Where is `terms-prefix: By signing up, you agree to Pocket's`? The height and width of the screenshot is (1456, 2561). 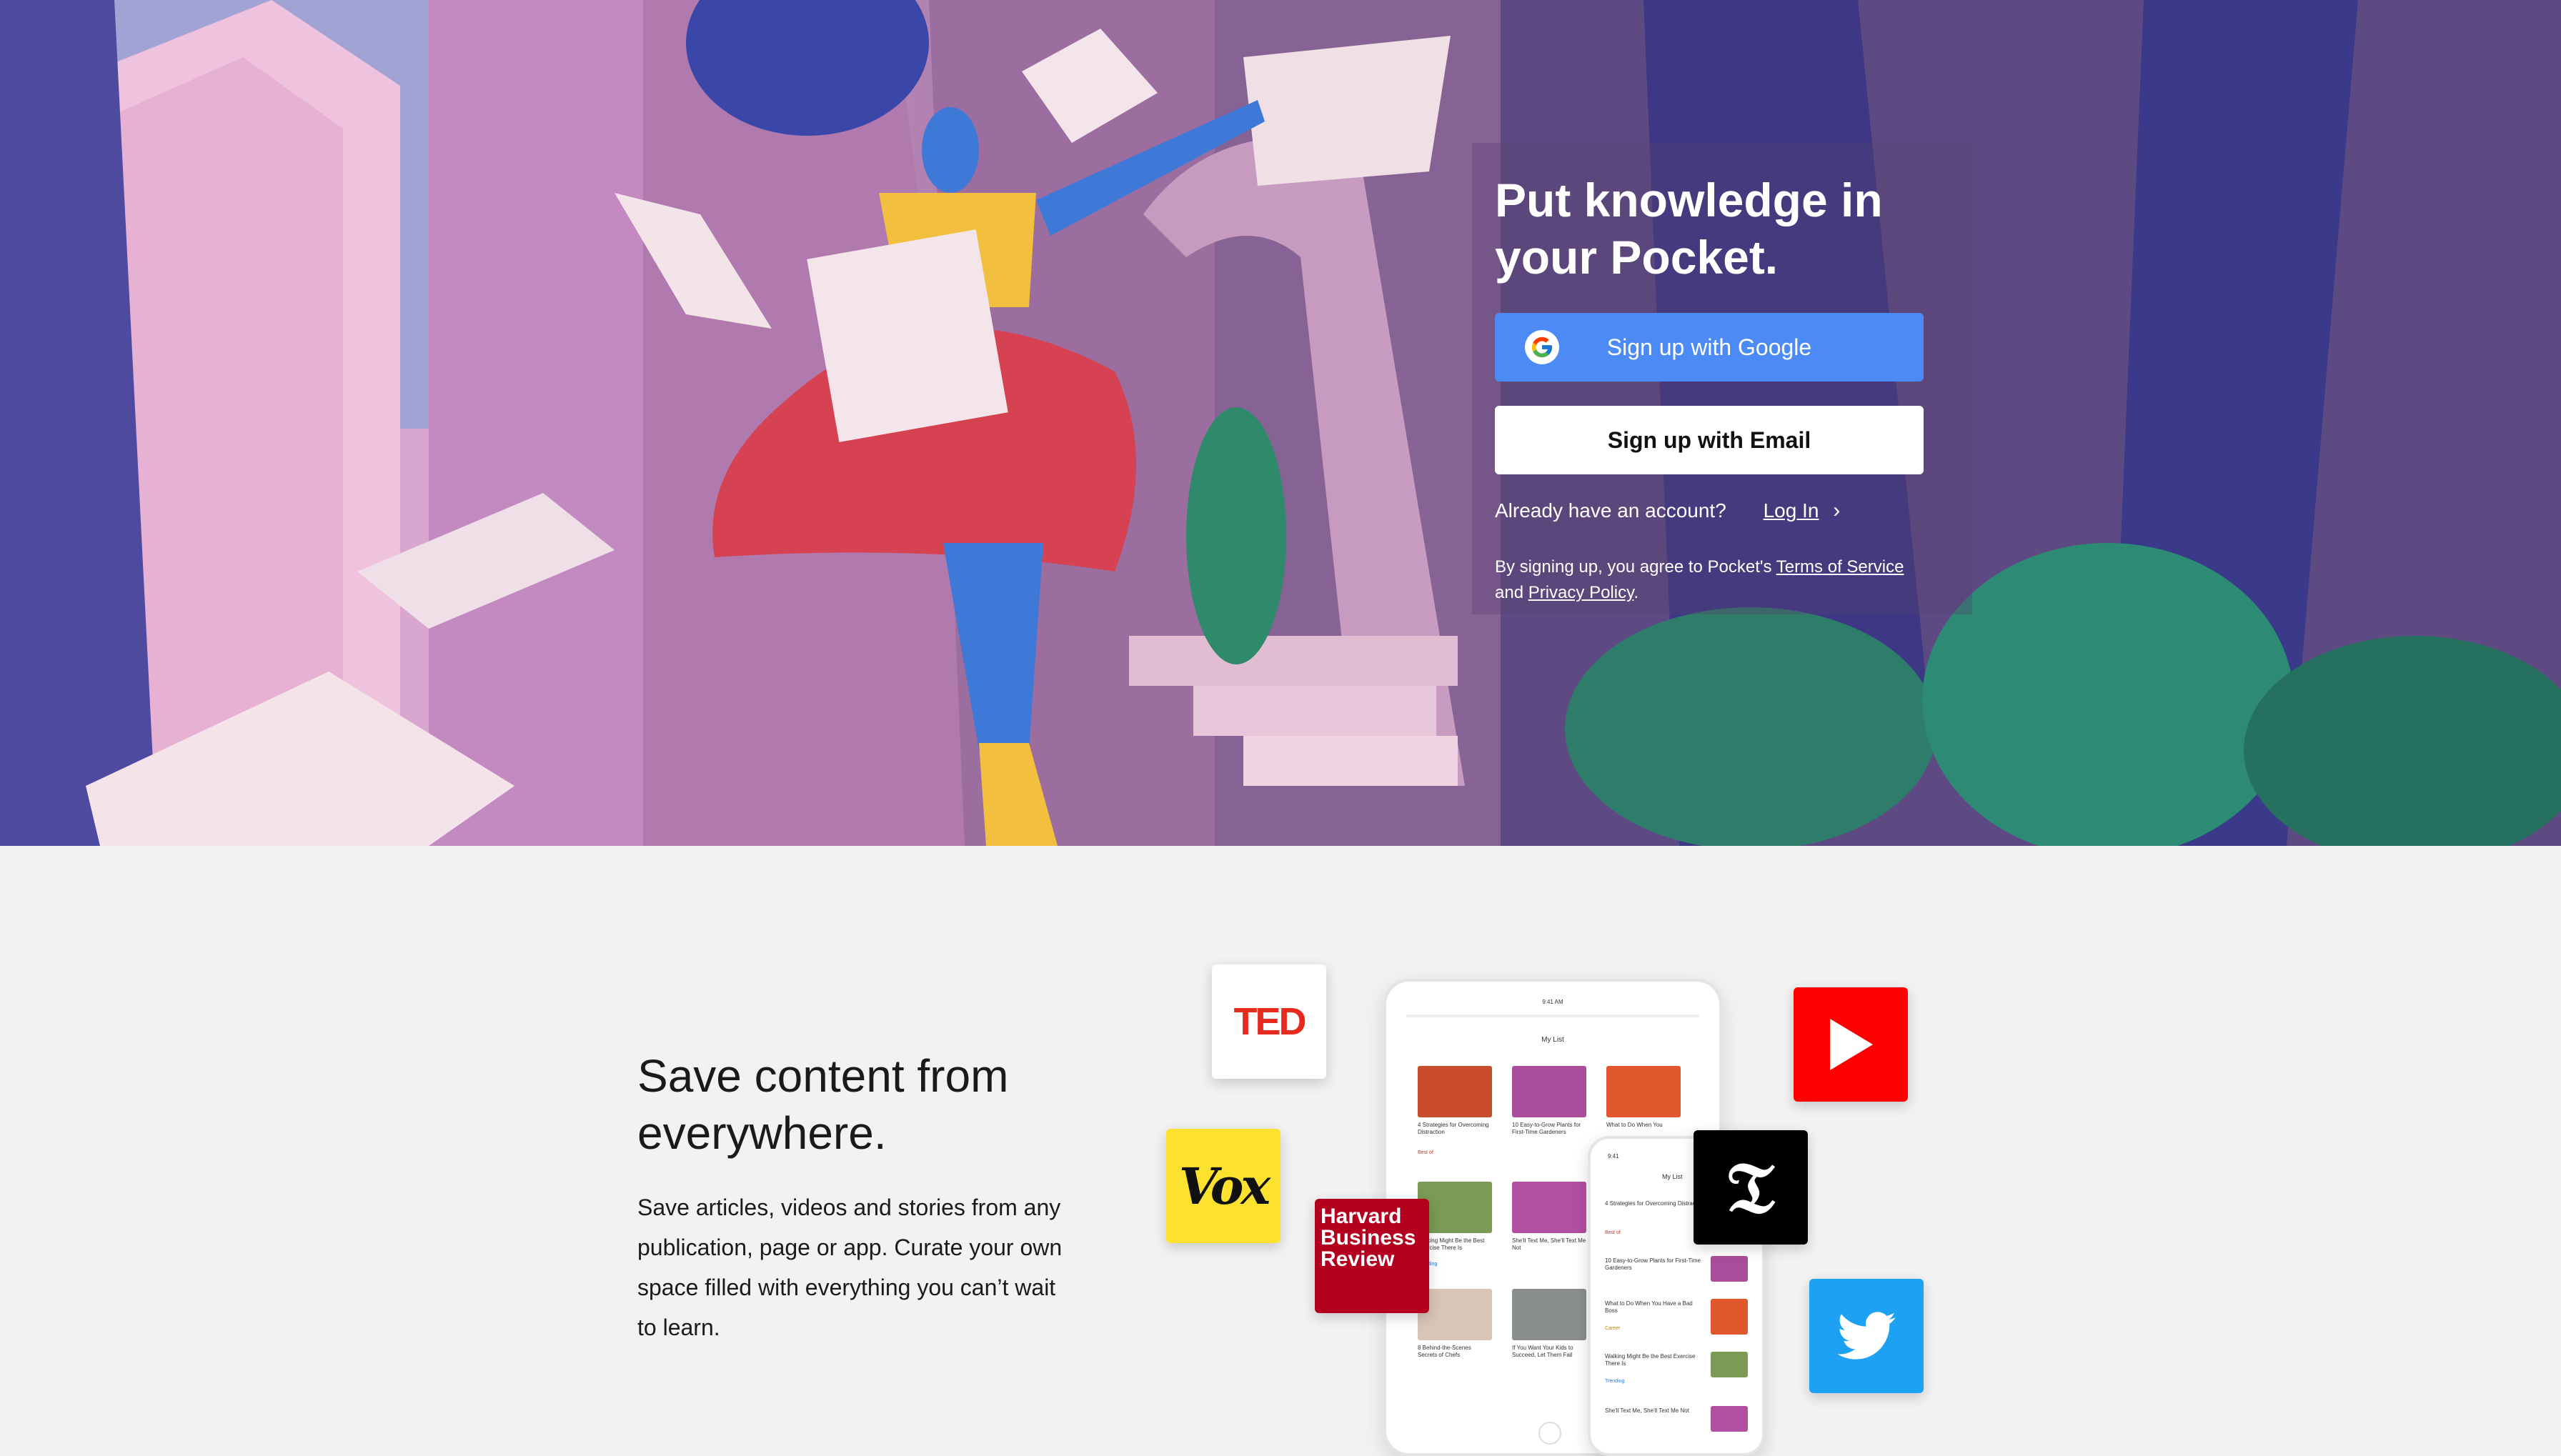 terms-prefix: By signing up, you agree to Pocket's is located at coordinates (1634, 567).